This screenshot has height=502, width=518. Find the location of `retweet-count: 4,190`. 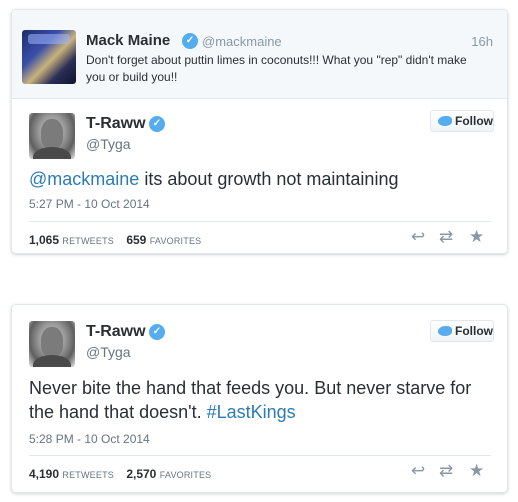

retweet-count: 4,190 is located at coordinates (44, 474).